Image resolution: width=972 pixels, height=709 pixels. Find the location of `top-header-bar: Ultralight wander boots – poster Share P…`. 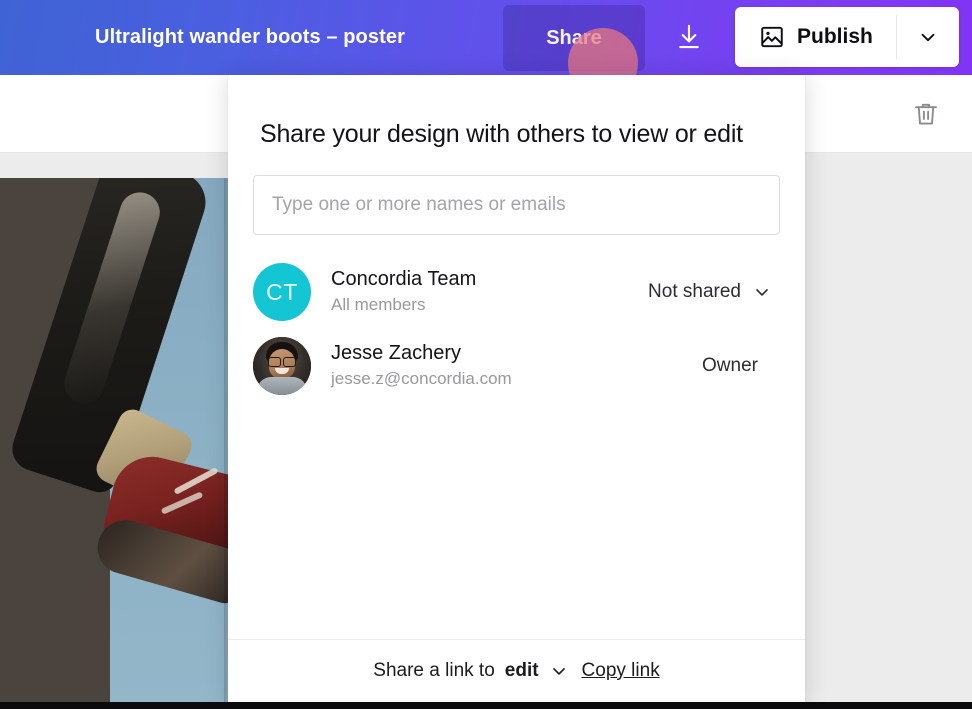

top-header-bar: Ultralight wander boots – poster Share P… is located at coordinates (486, 37).